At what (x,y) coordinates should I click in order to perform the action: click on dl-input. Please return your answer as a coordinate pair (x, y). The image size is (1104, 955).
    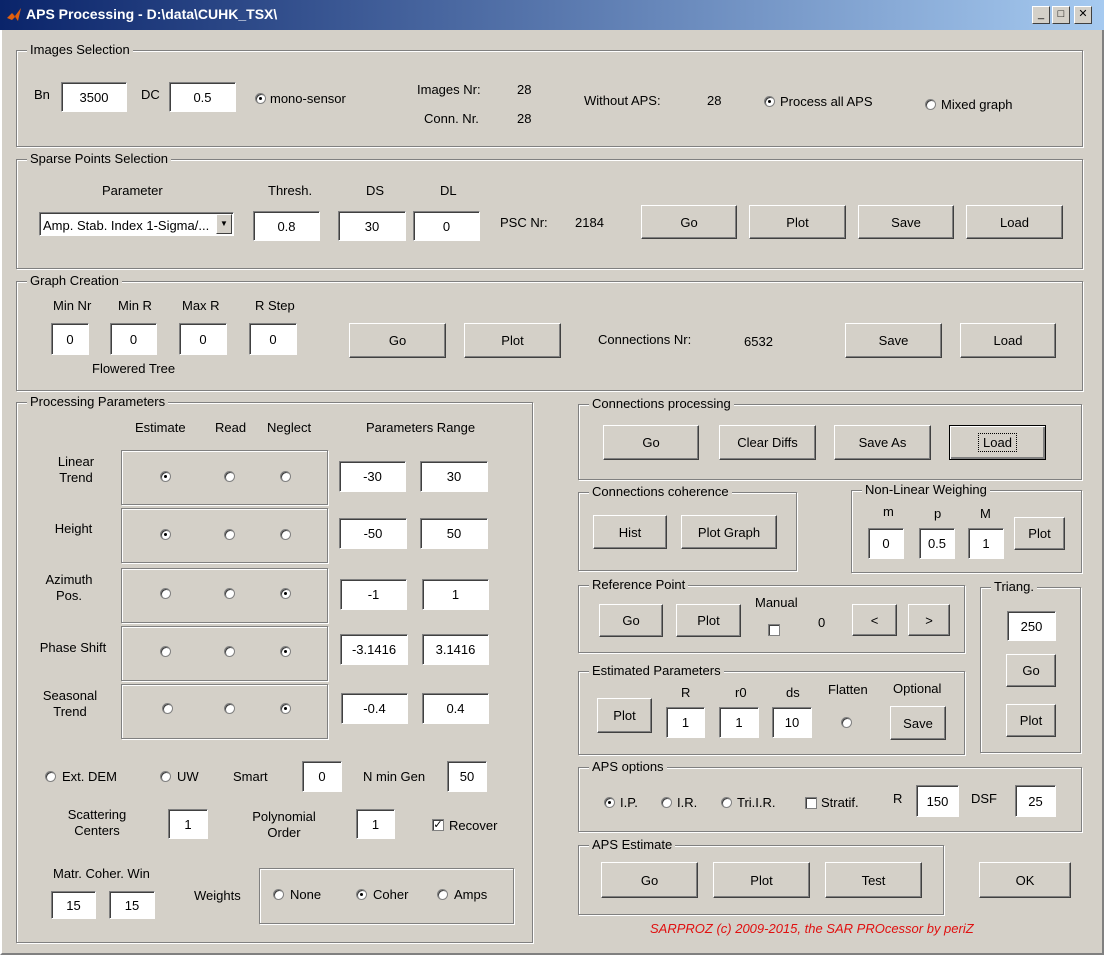
    Looking at the image, I should click on (446, 226).